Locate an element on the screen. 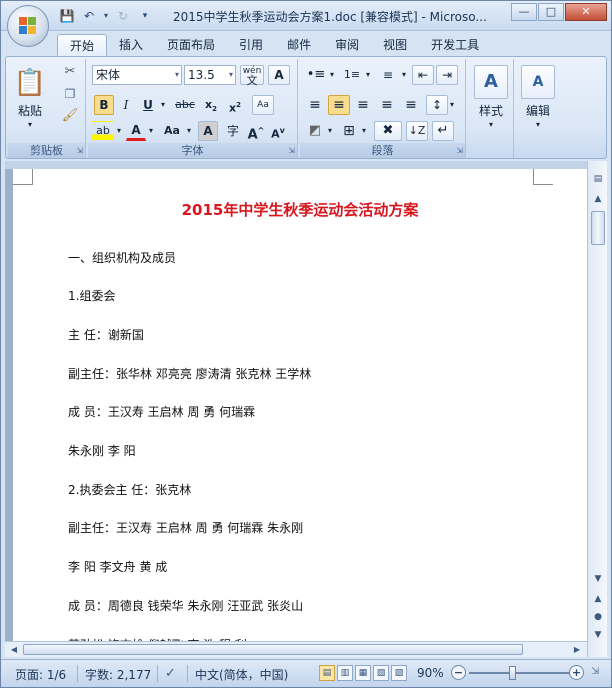 The image size is (612, 688). draft-view-icon: ▨ is located at coordinates (399, 673).